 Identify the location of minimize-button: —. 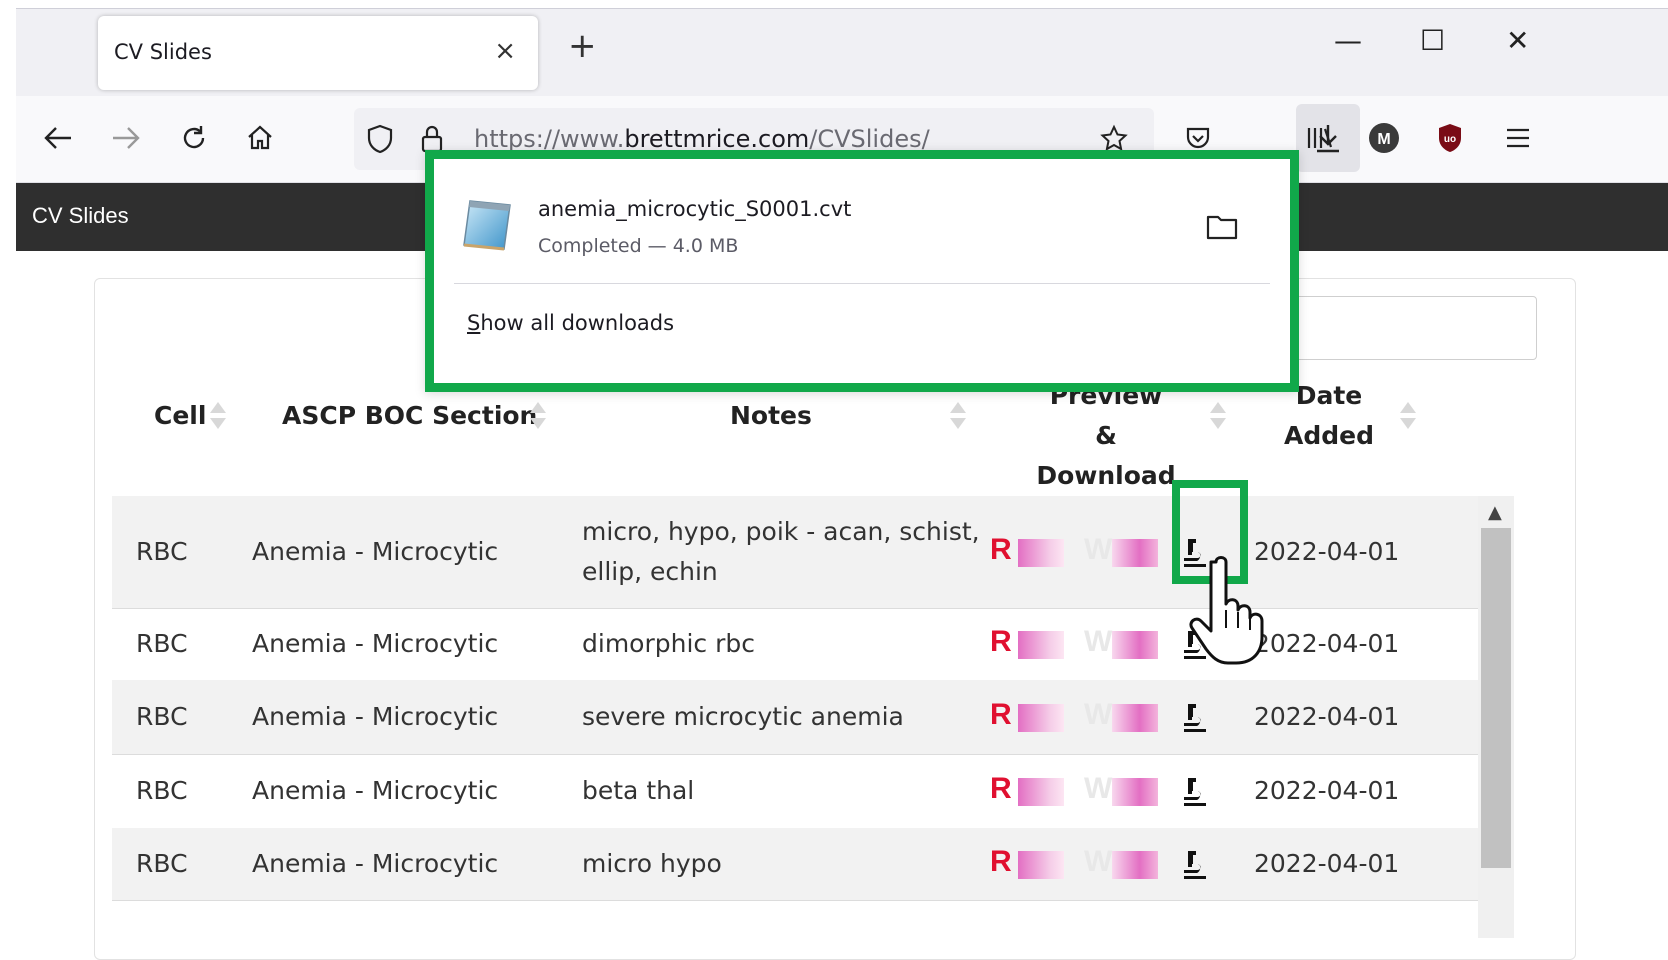
(1348, 41).